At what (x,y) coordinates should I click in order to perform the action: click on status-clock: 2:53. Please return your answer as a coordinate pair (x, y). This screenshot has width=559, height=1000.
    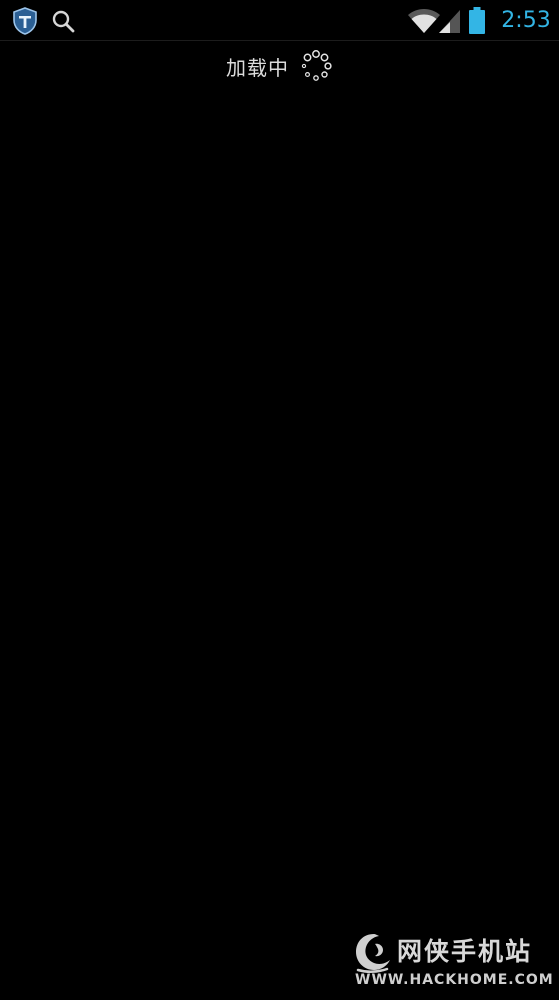
    Looking at the image, I should click on (526, 20).